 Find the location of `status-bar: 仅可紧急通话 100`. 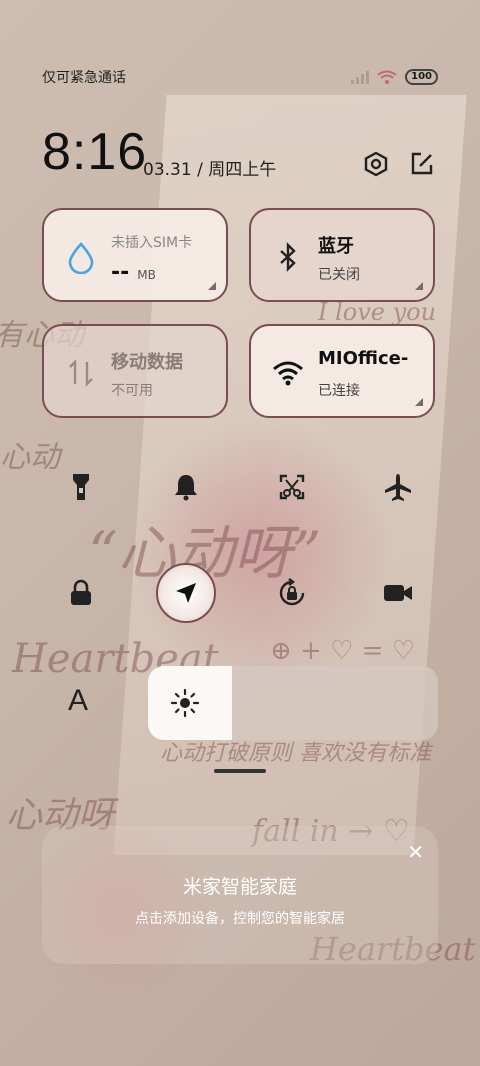

status-bar: 仅可紧急通话 100 is located at coordinates (240, 77).